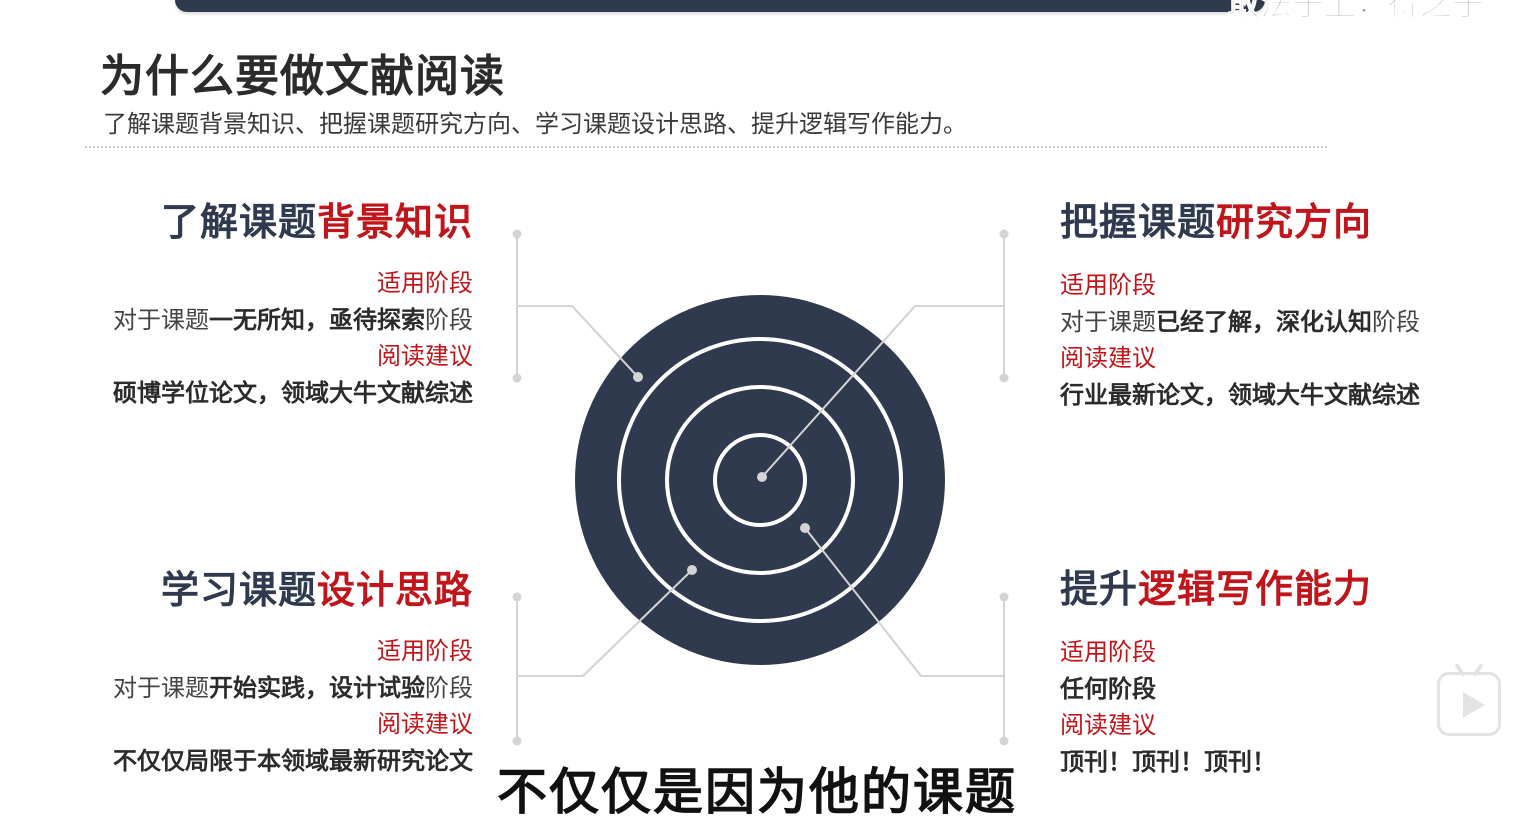 This screenshot has width=1517, height=824. What do you see at coordinates (1204, 321) in the screenshot?
I see `stage-keyword: 已经了解` at bounding box center [1204, 321].